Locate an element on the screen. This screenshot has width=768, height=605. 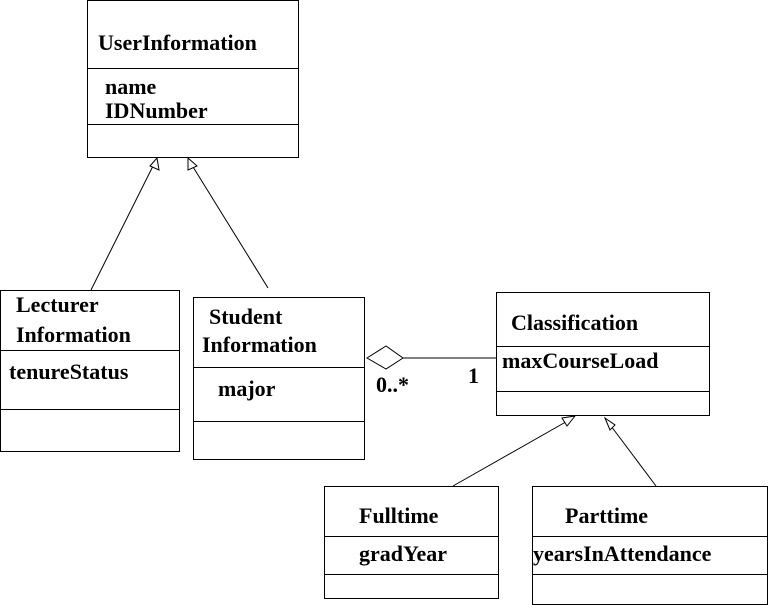
class-student-information: Student Information major is located at coordinates (279, 378).